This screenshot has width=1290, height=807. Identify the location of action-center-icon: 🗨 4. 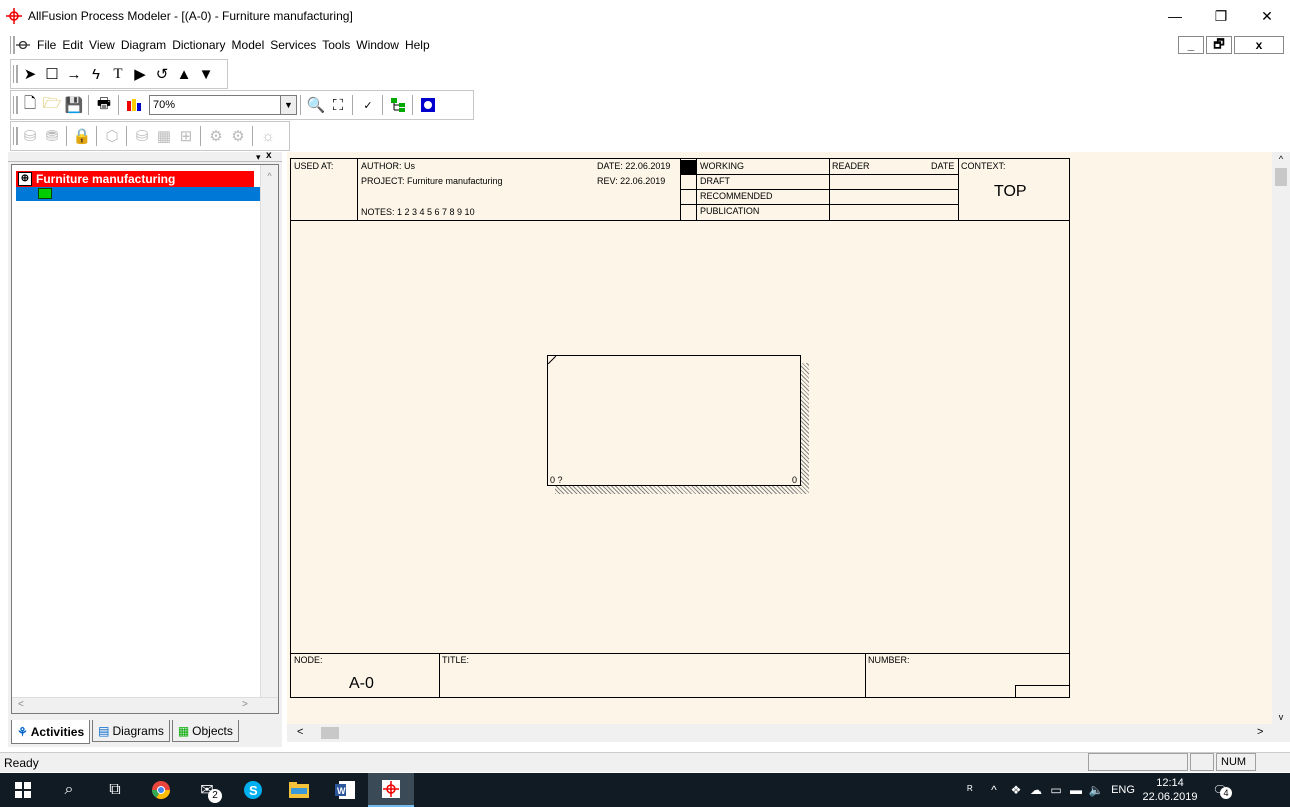
(1220, 791).